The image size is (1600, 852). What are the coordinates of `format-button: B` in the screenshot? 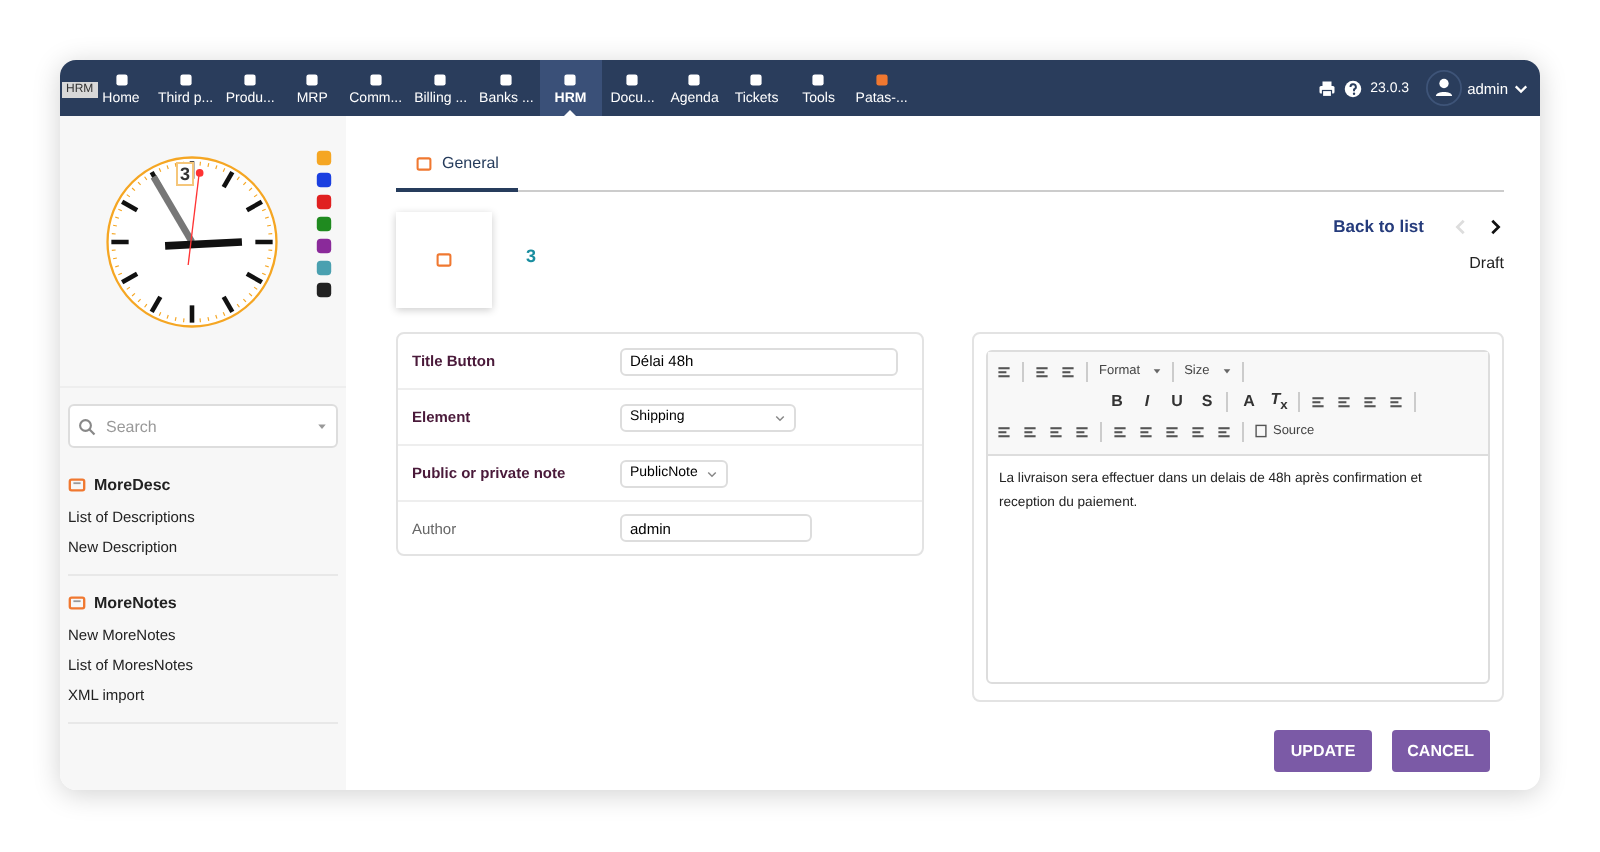 It's located at (1116, 401).